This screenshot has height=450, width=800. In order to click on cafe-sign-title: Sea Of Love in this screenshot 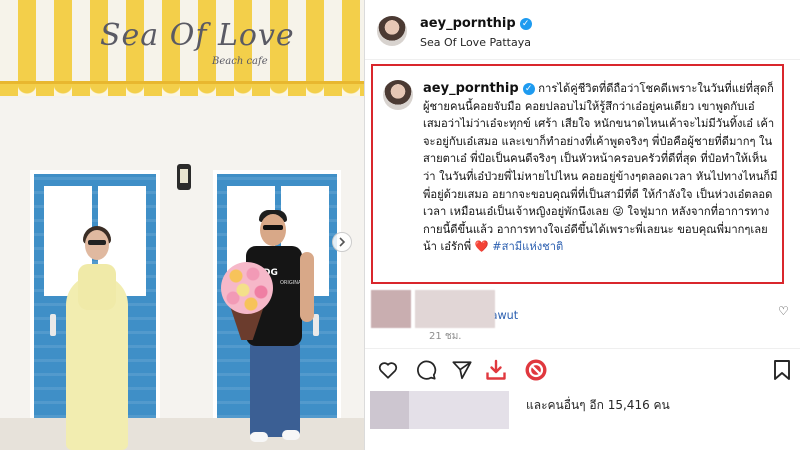, I will do `click(197, 35)`.